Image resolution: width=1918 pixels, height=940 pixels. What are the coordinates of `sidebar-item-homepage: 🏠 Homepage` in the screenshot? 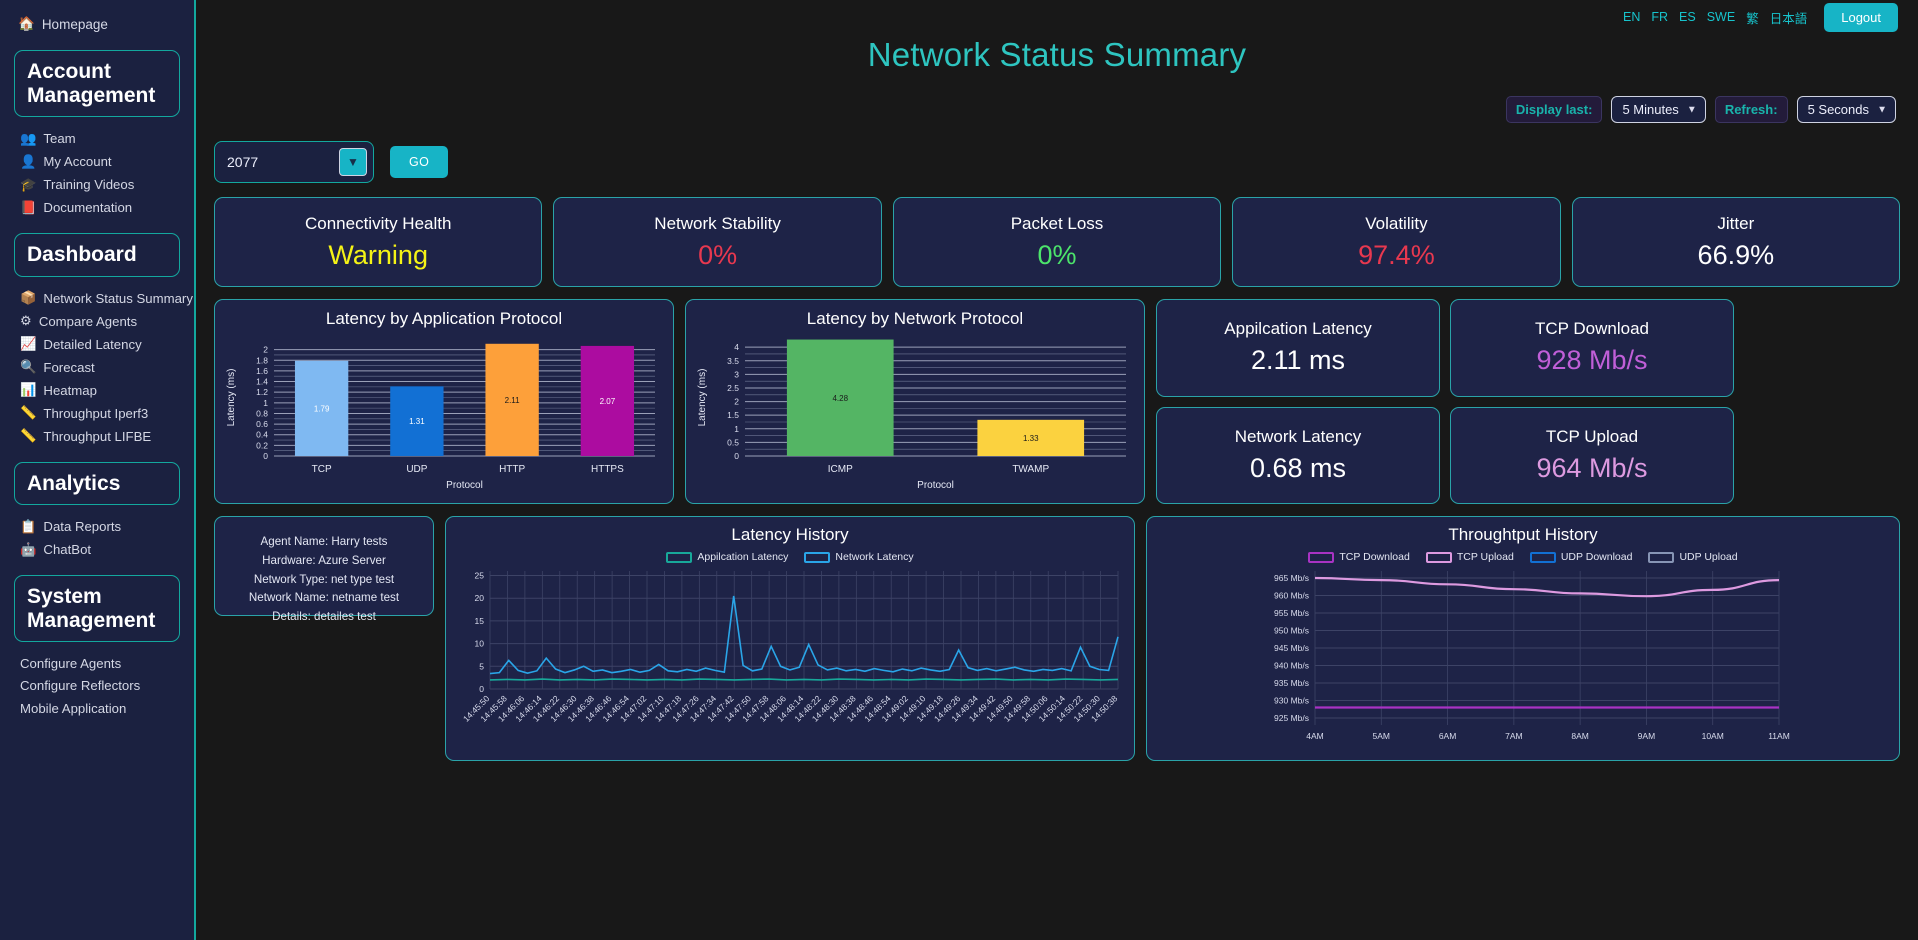 It's located at (97, 24).